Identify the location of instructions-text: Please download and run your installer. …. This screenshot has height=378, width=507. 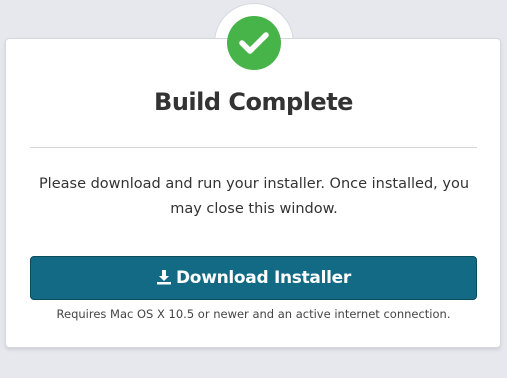
(254, 196).